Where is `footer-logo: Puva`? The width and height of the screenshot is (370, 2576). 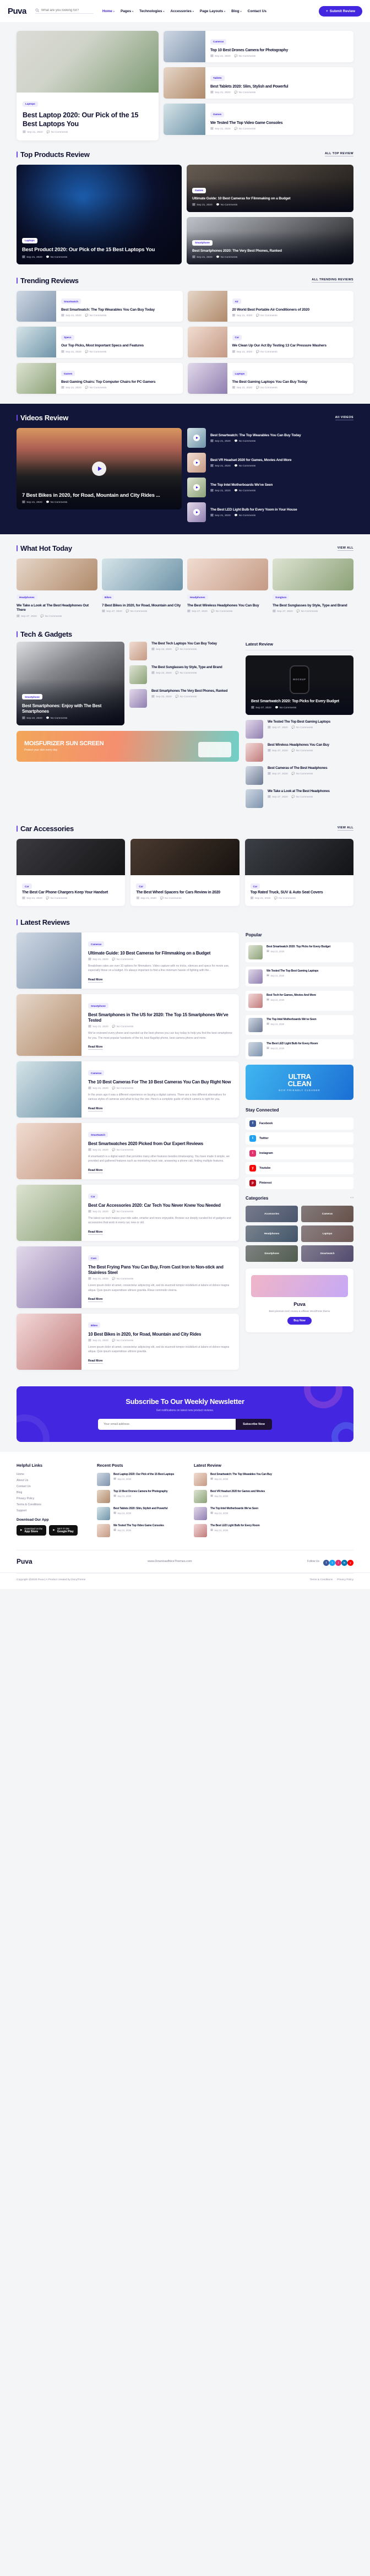
footer-logo: Puva is located at coordinates (25, 1561).